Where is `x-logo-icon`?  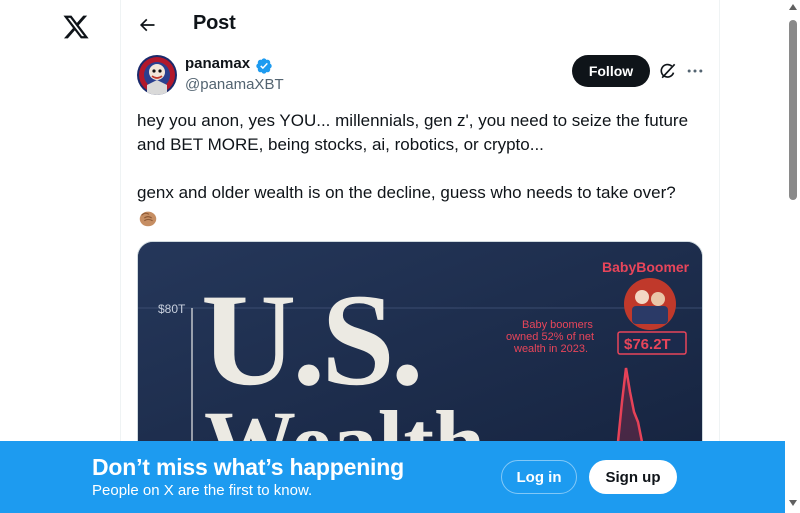
x-logo-icon is located at coordinates (76, 27).